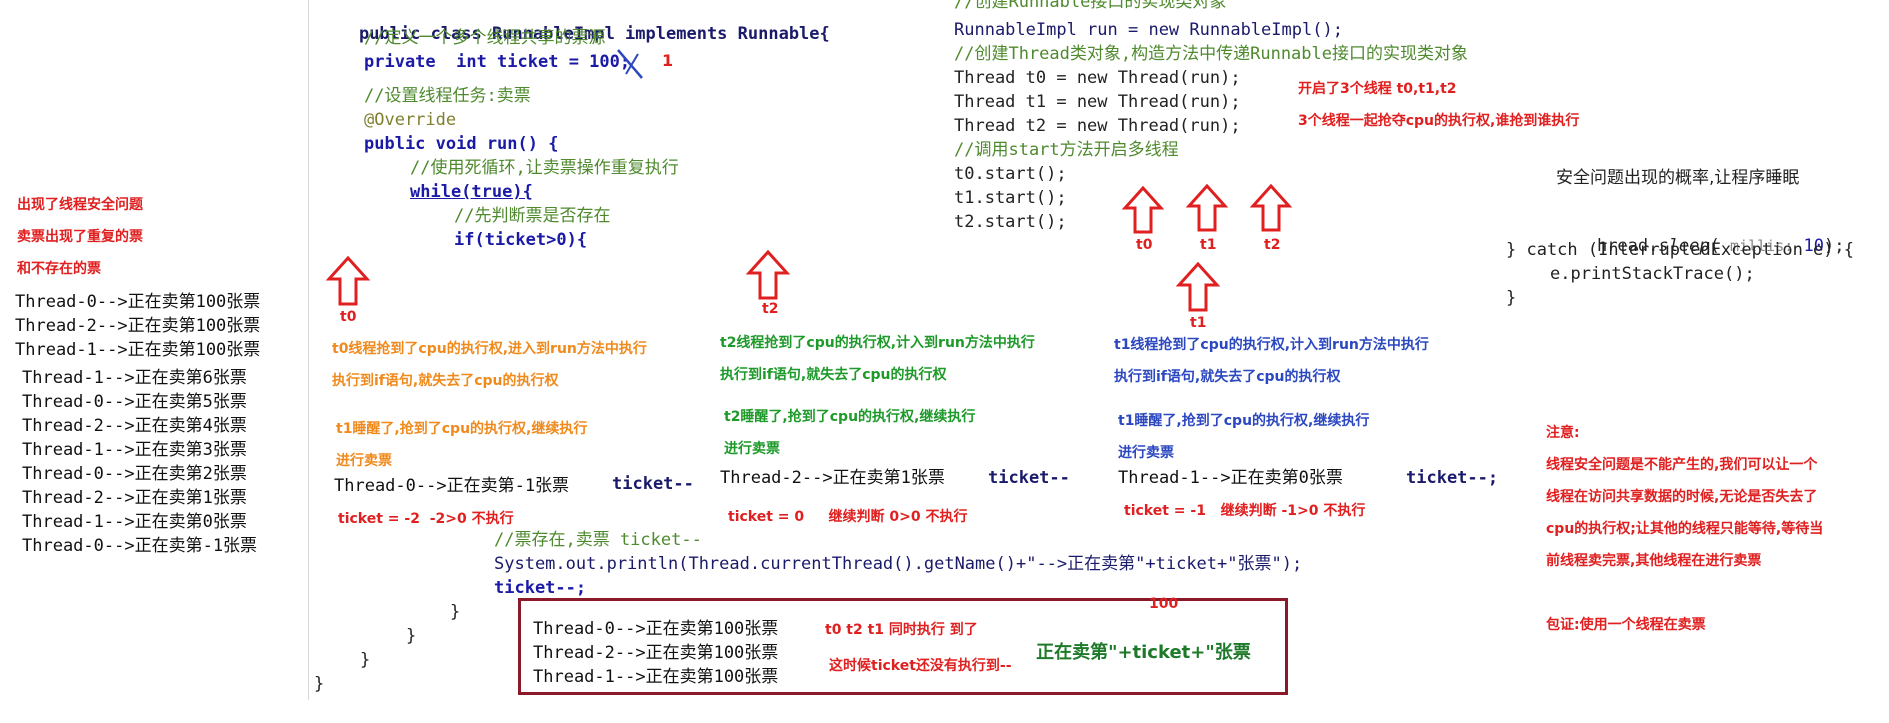  What do you see at coordinates (752, 449) in the screenshot?
I see `t2-note-4: 进行卖票` at bounding box center [752, 449].